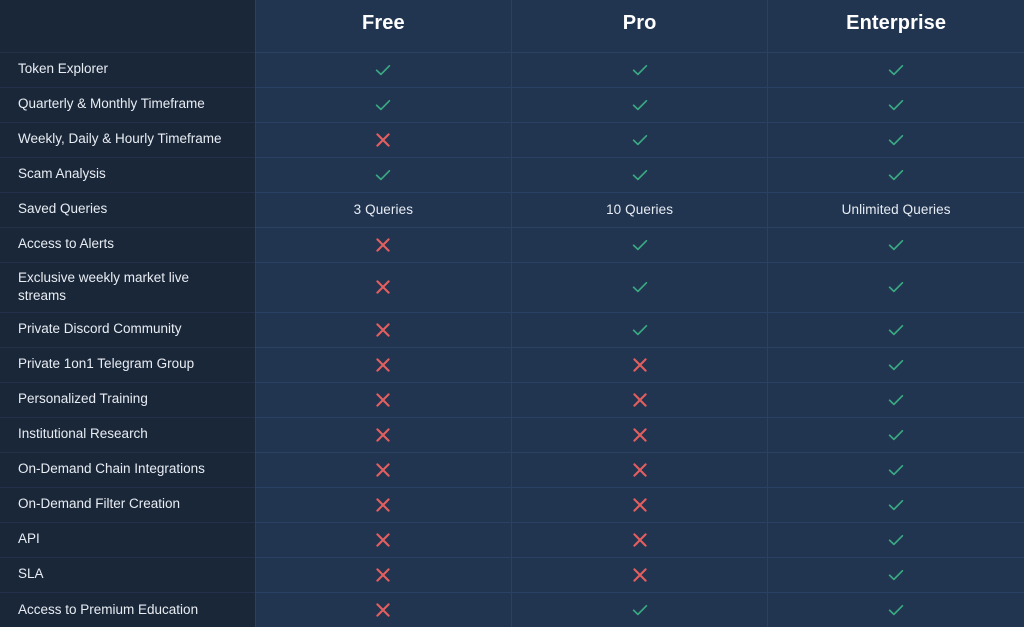 The image size is (1024, 630). What do you see at coordinates (128, 574) in the screenshot?
I see `feature-label: SLA` at bounding box center [128, 574].